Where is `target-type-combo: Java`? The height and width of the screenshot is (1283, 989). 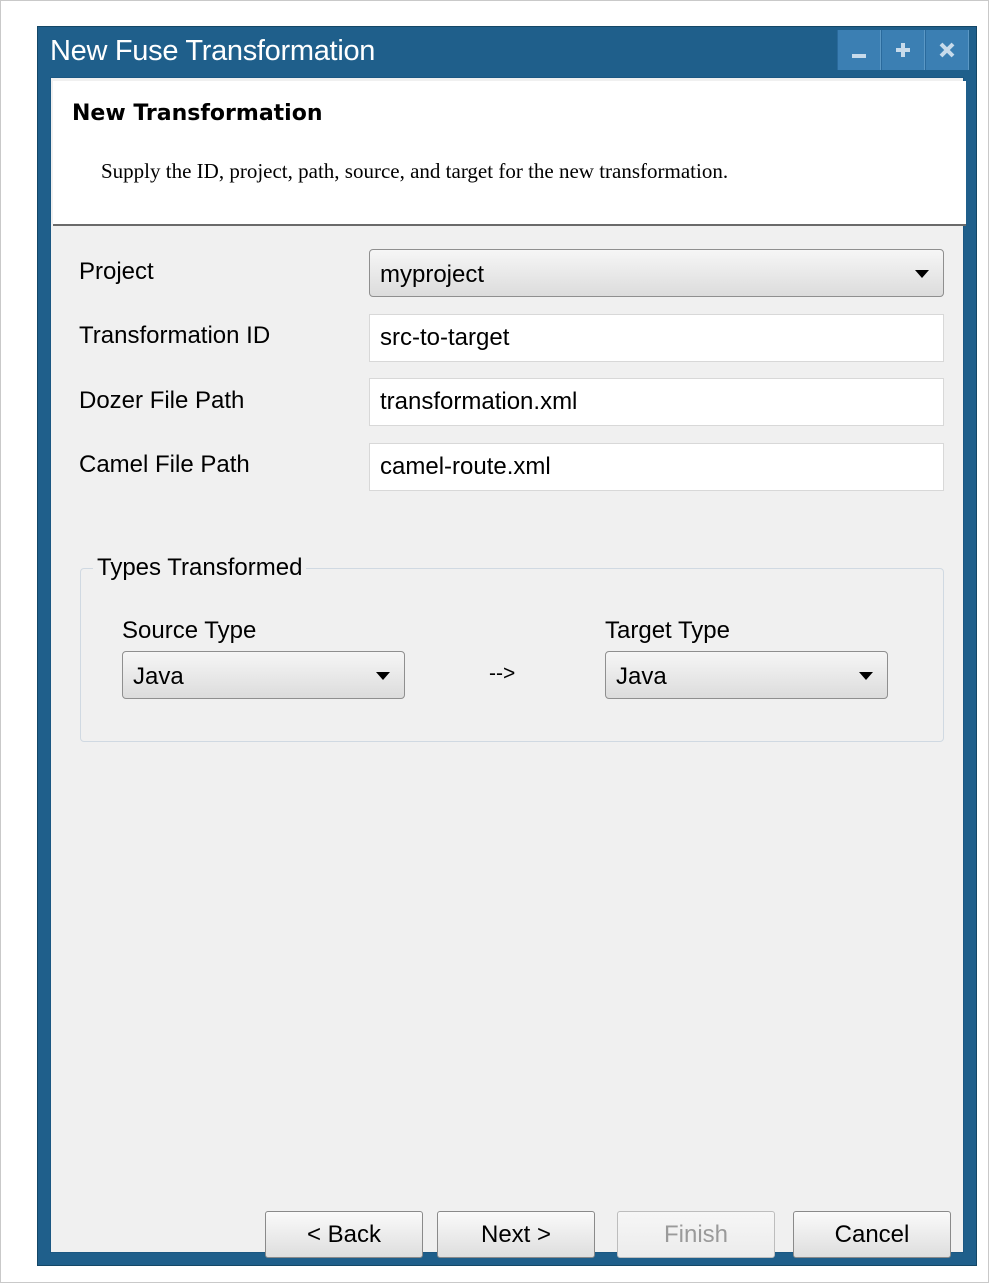 target-type-combo: Java is located at coordinates (746, 675).